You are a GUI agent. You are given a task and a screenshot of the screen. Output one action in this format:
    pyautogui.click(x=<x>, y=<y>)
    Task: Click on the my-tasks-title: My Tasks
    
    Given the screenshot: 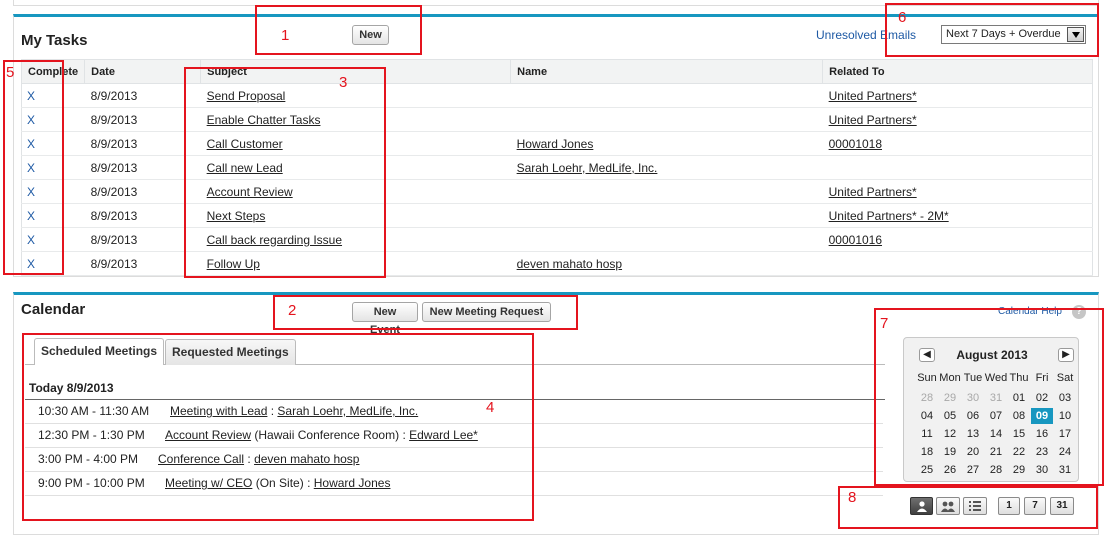 What is the action you would take?
    pyautogui.click(x=54, y=40)
    